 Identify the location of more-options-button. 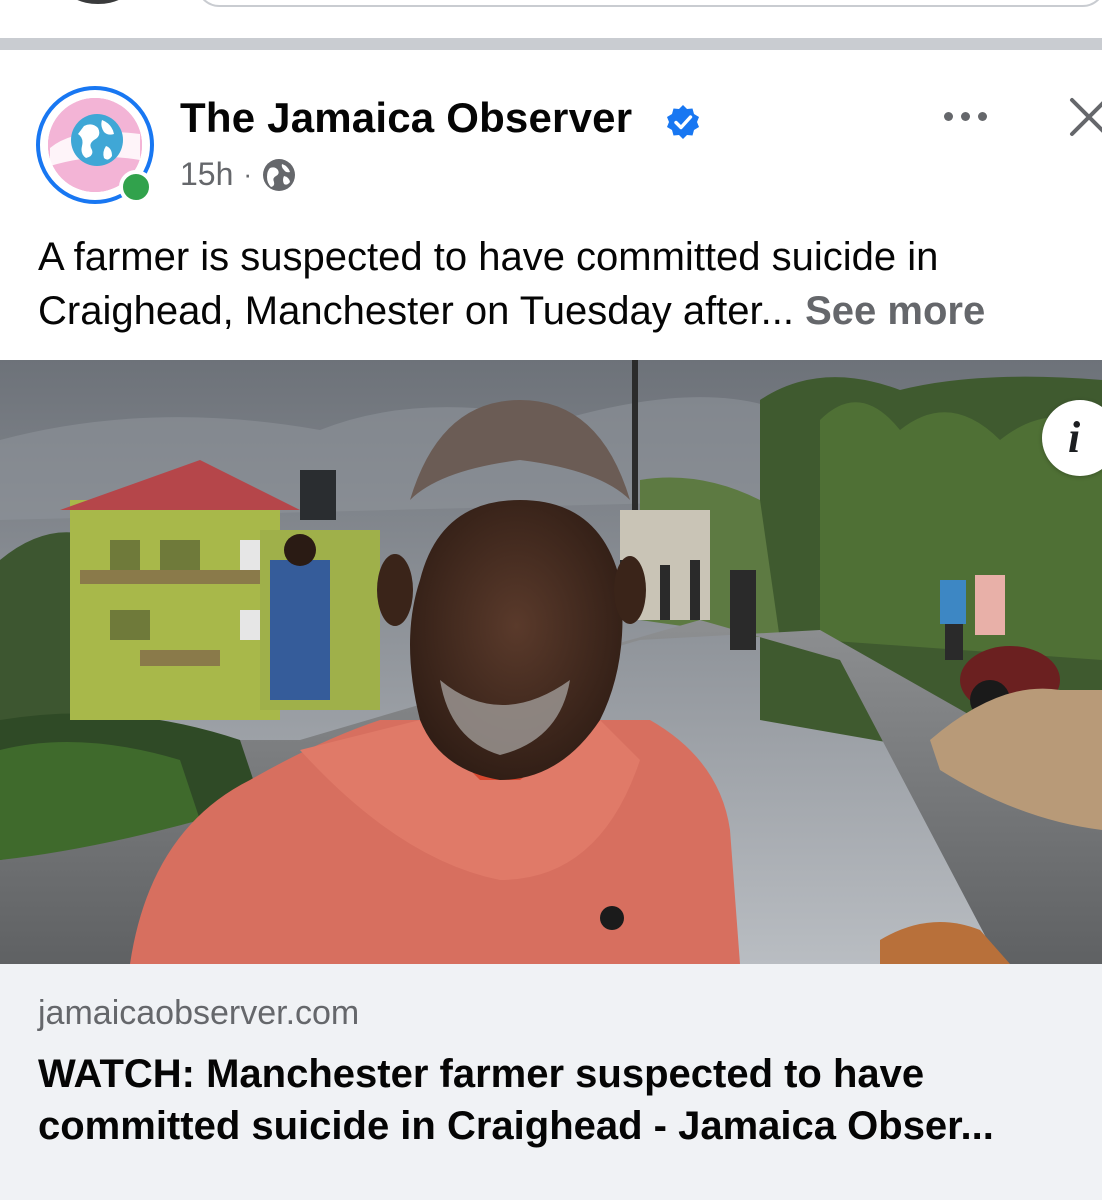
(965, 116).